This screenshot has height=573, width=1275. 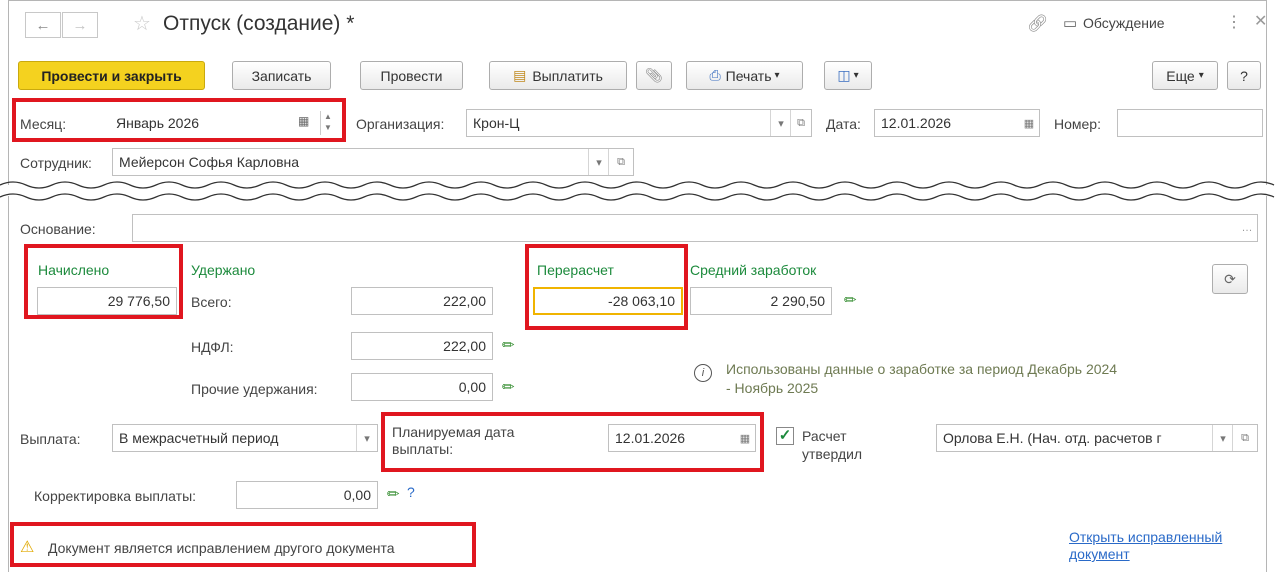 I want to click on forward-button: →, so click(x=80, y=25).